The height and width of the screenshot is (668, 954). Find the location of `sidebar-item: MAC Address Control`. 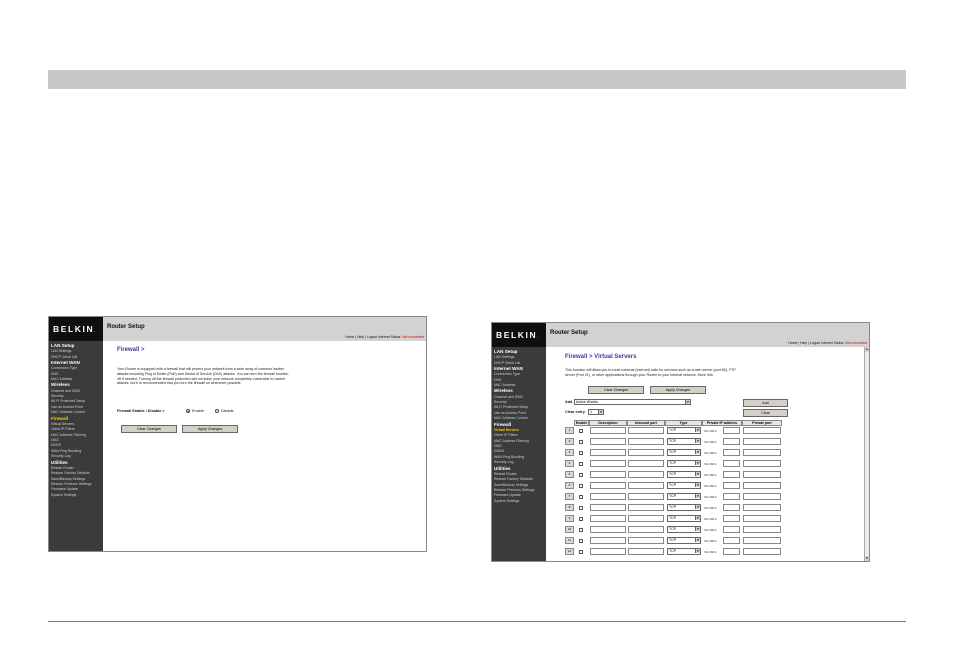

sidebar-item: MAC Address Control is located at coordinates (68, 412).